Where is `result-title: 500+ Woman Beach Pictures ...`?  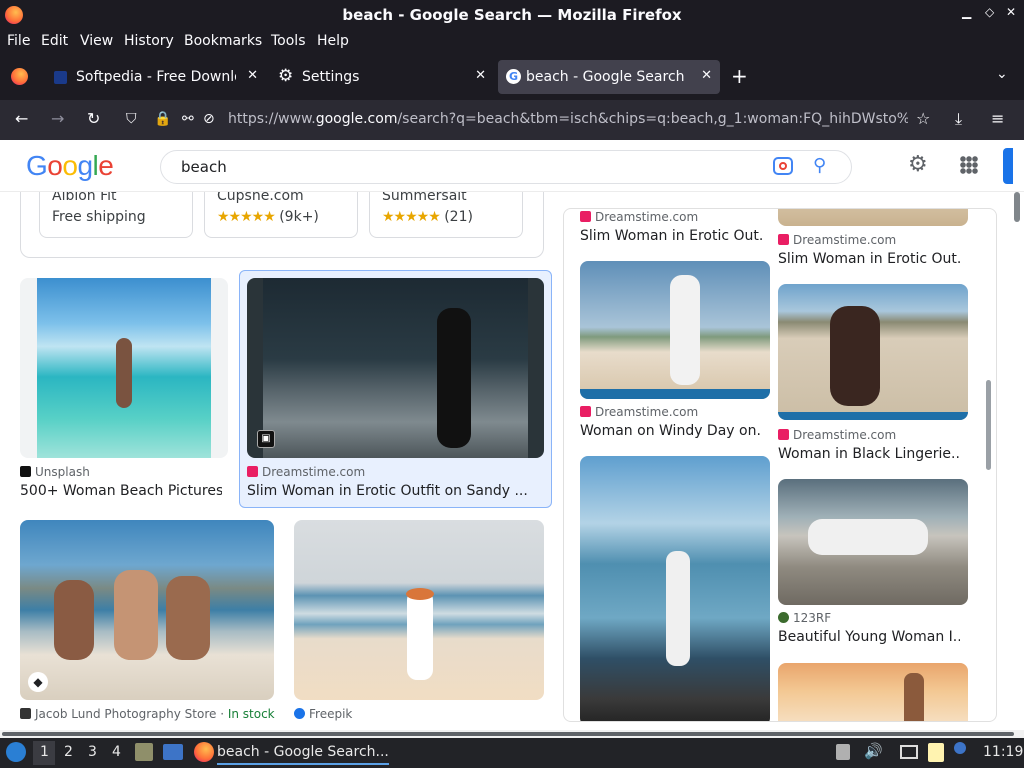 result-title: 500+ Woman Beach Pictures ... is located at coordinates (121, 491).